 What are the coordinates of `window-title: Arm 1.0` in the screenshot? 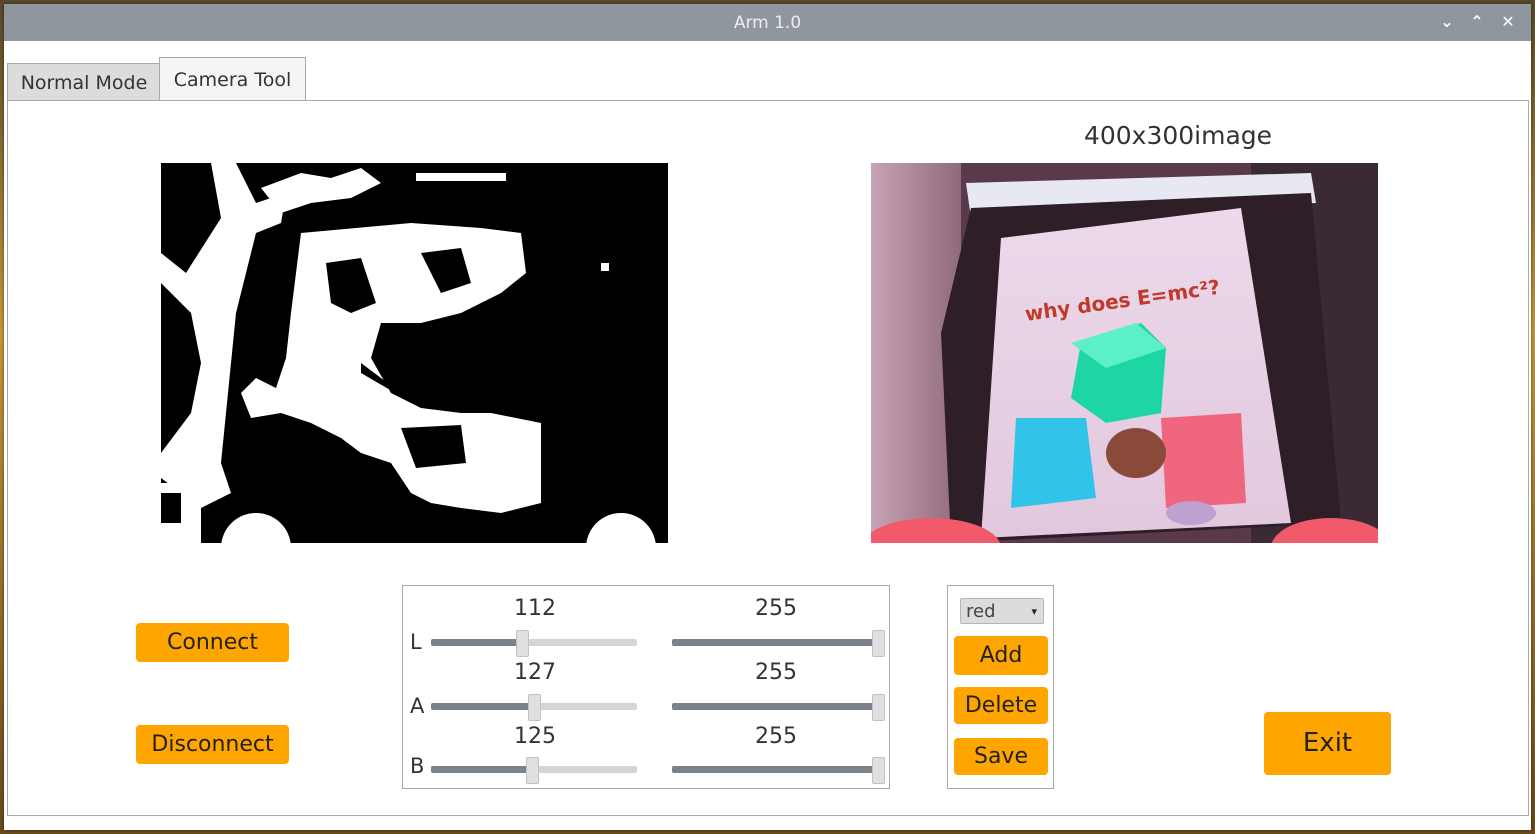 It's located at (767, 23).